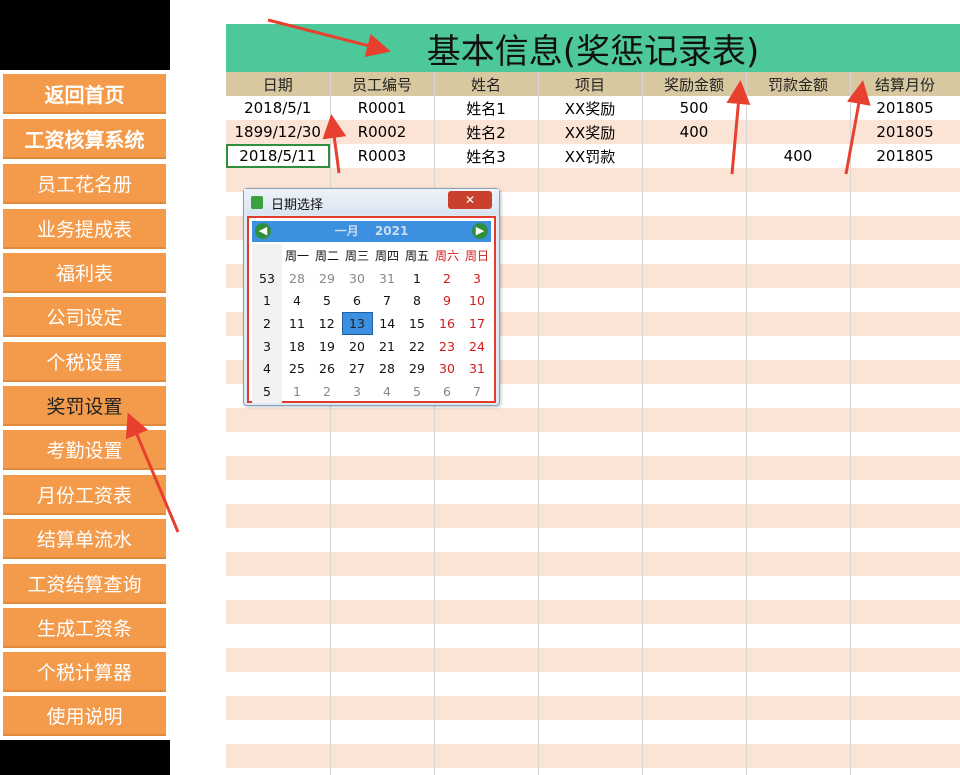 The height and width of the screenshot is (775, 960). I want to click on sidebar-item-6: 个税设置, so click(84, 362).